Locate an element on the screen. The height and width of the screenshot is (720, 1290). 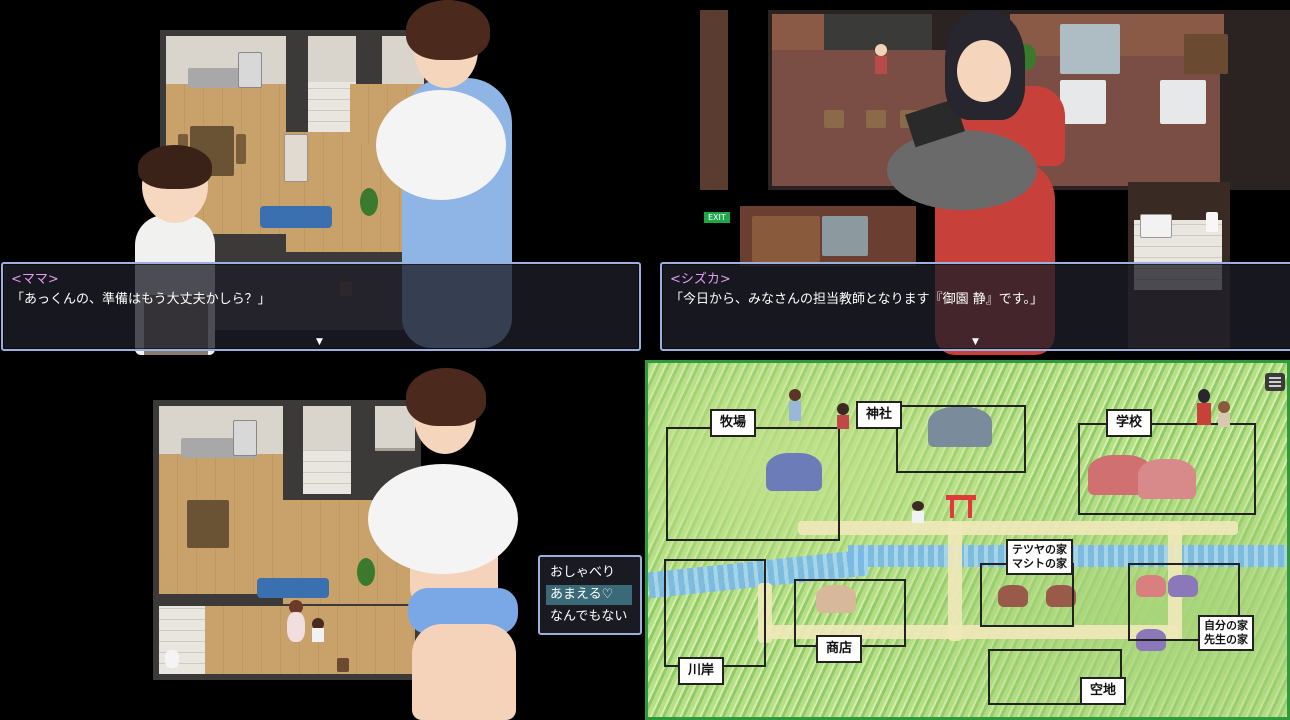
small-student-sprite is located at coordinates (881, 59).